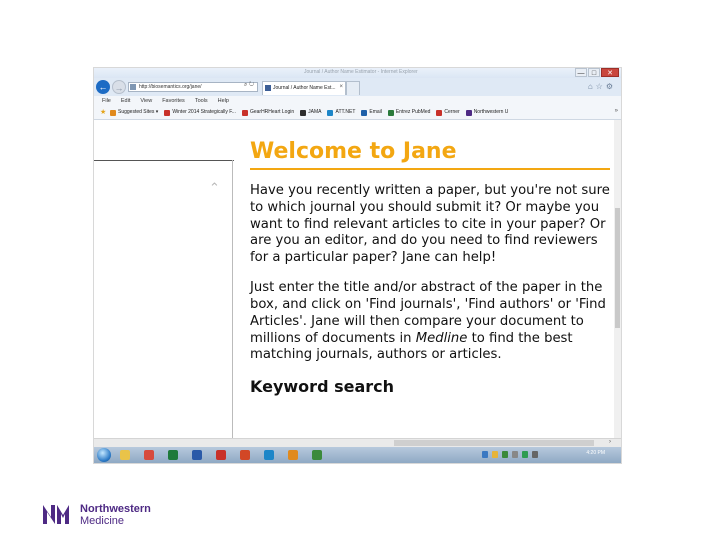  What do you see at coordinates (173, 455) in the screenshot?
I see `excel-icon` at bounding box center [173, 455].